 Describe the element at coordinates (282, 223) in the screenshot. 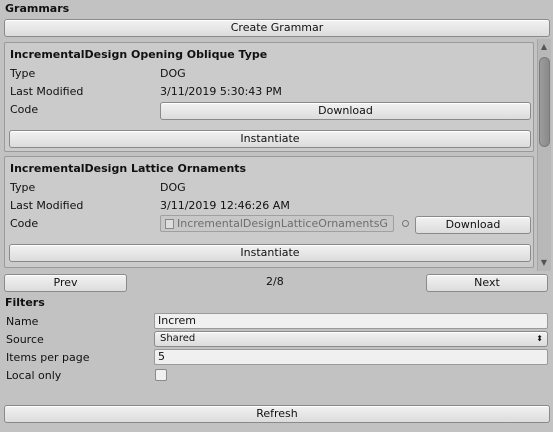

I see `code-object-value: IncrementalDesignLatticeOrnamentsG` at that location.